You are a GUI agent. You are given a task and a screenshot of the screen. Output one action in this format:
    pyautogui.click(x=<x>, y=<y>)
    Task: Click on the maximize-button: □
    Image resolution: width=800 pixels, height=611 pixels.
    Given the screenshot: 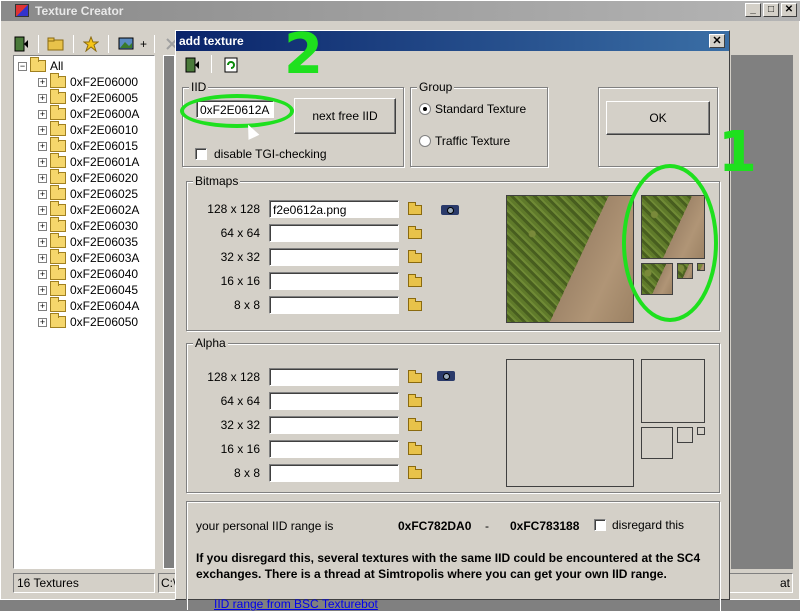 What is the action you would take?
    pyautogui.click(x=771, y=10)
    